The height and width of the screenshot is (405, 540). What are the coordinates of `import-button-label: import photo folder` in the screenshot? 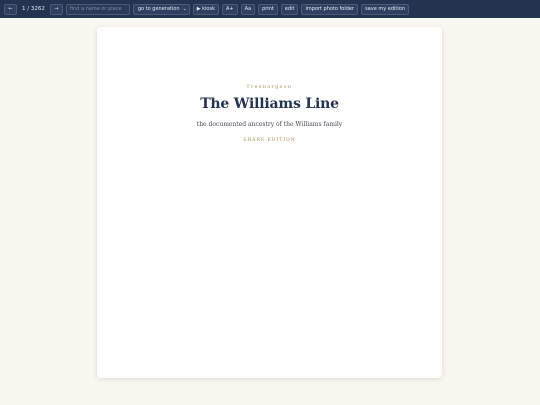 It's located at (330, 9).